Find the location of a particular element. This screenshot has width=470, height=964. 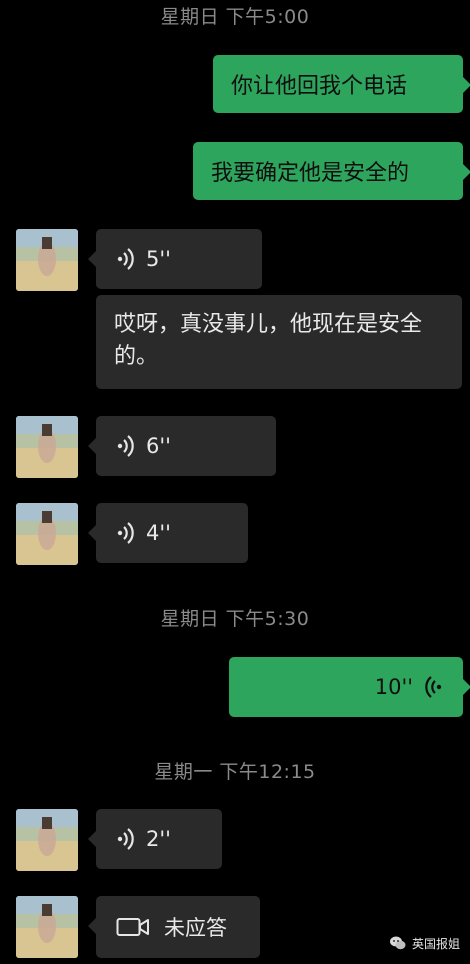

voice-duration: 5'' is located at coordinates (158, 259).